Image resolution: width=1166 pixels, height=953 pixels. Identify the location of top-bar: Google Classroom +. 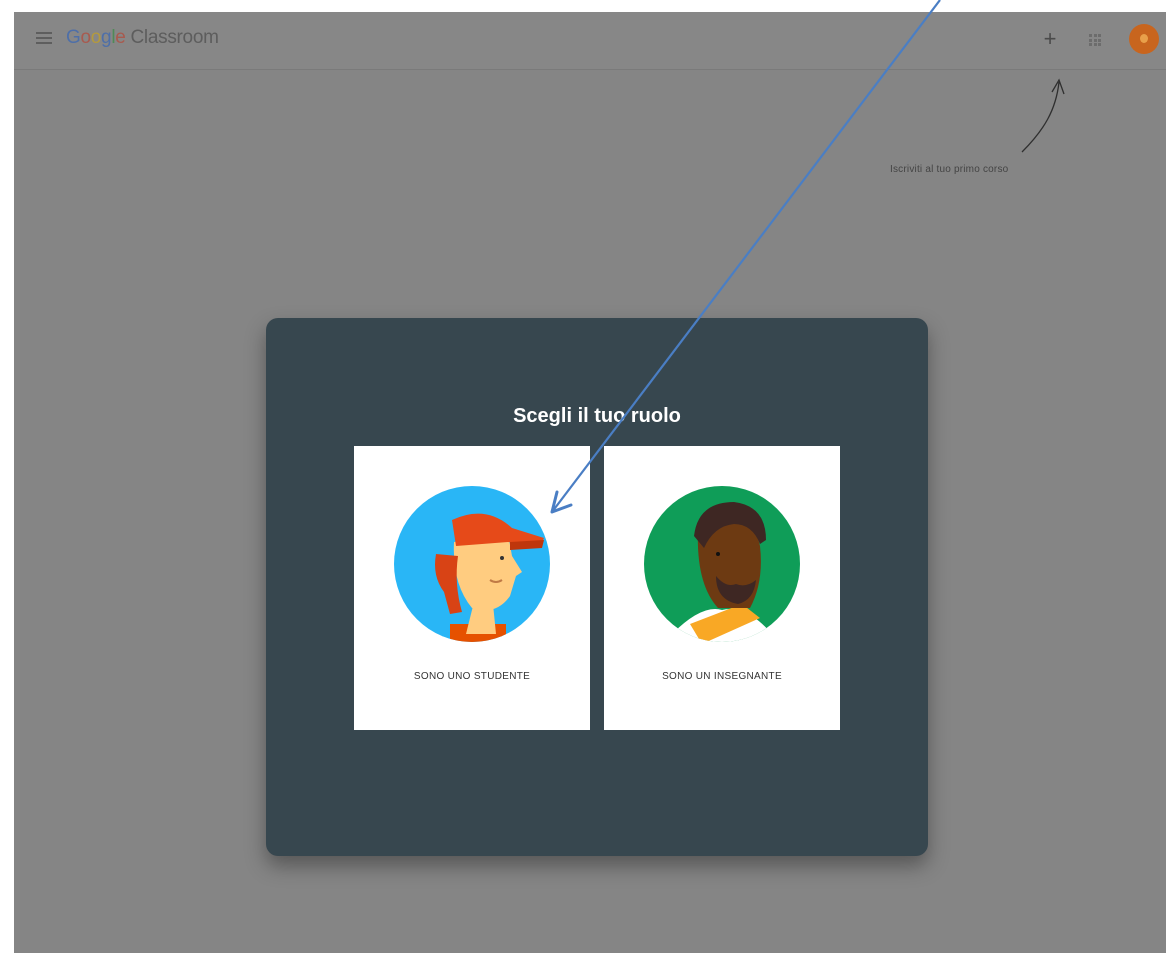
(590, 41).